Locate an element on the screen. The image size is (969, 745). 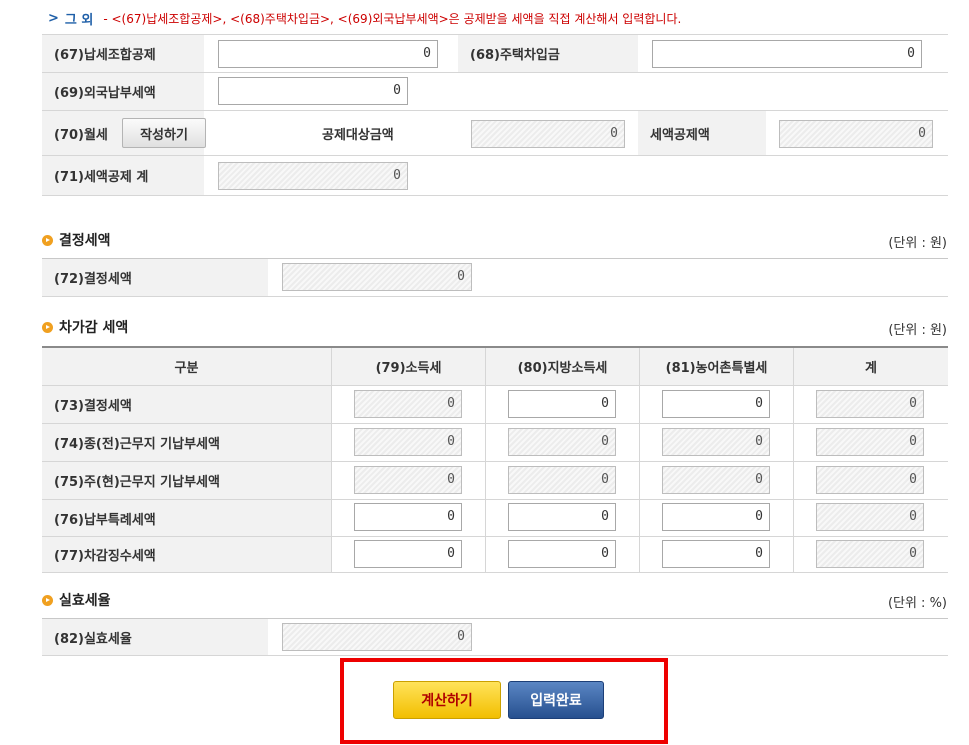
input-complete-button: 입력완료 is located at coordinates (556, 700).